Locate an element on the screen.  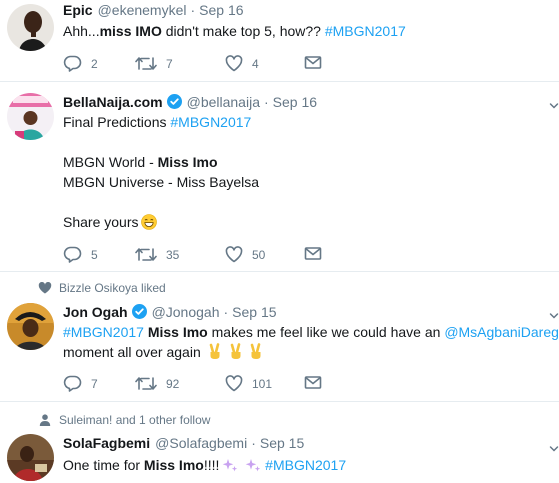
tweet-text: One time for Miss Imo!!!! #MBGN2017 is located at coordinates (308, 466).